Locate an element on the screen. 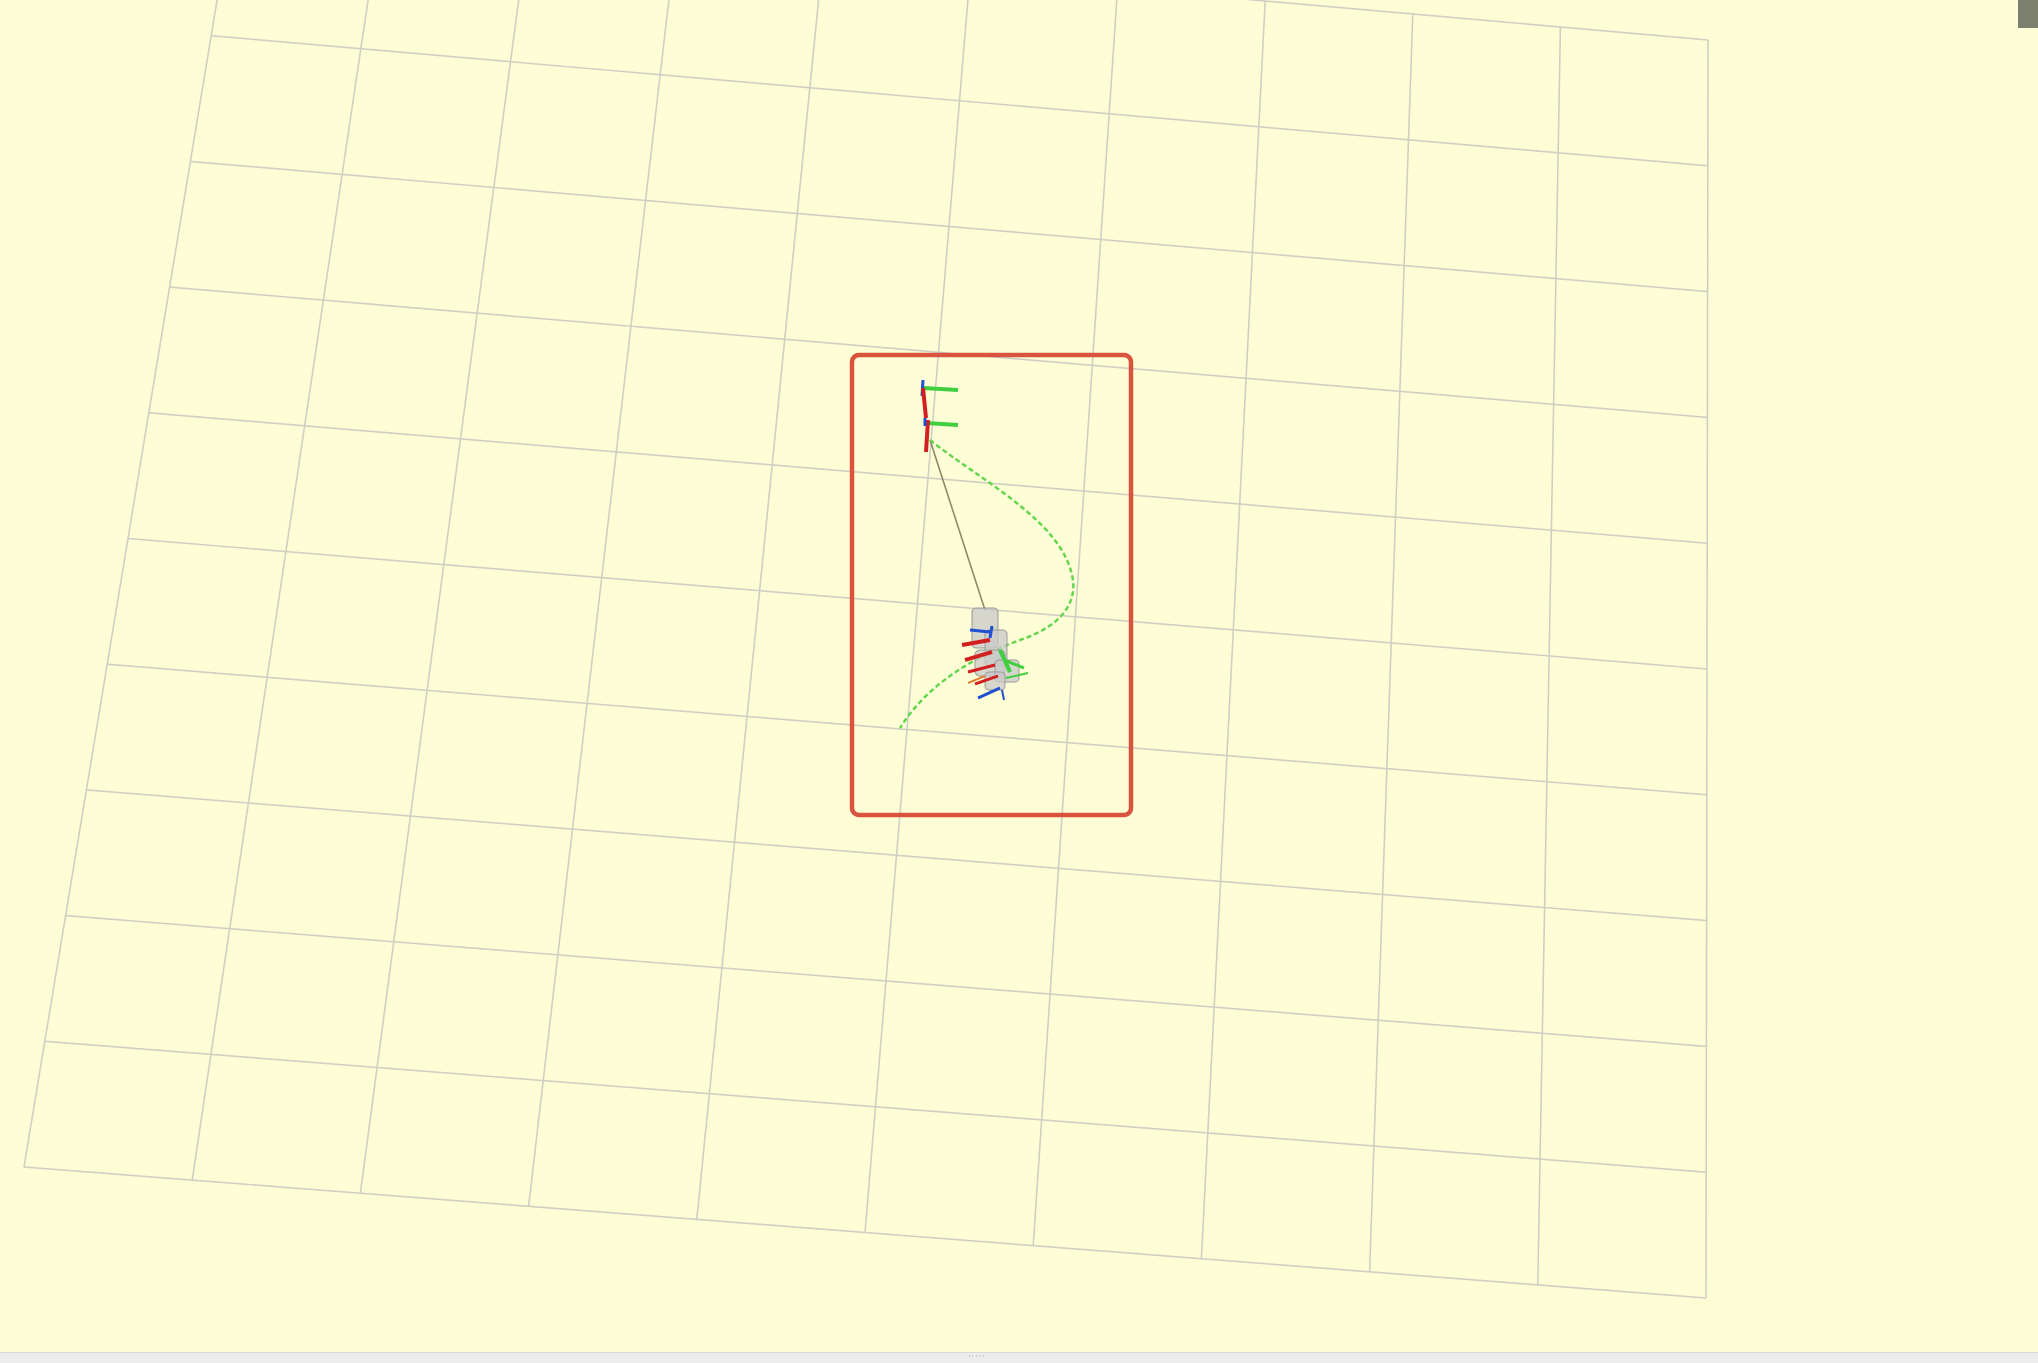 The width and height of the screenshot is (2038, 1363). highlight-rect is located at coordinates (991, 585).